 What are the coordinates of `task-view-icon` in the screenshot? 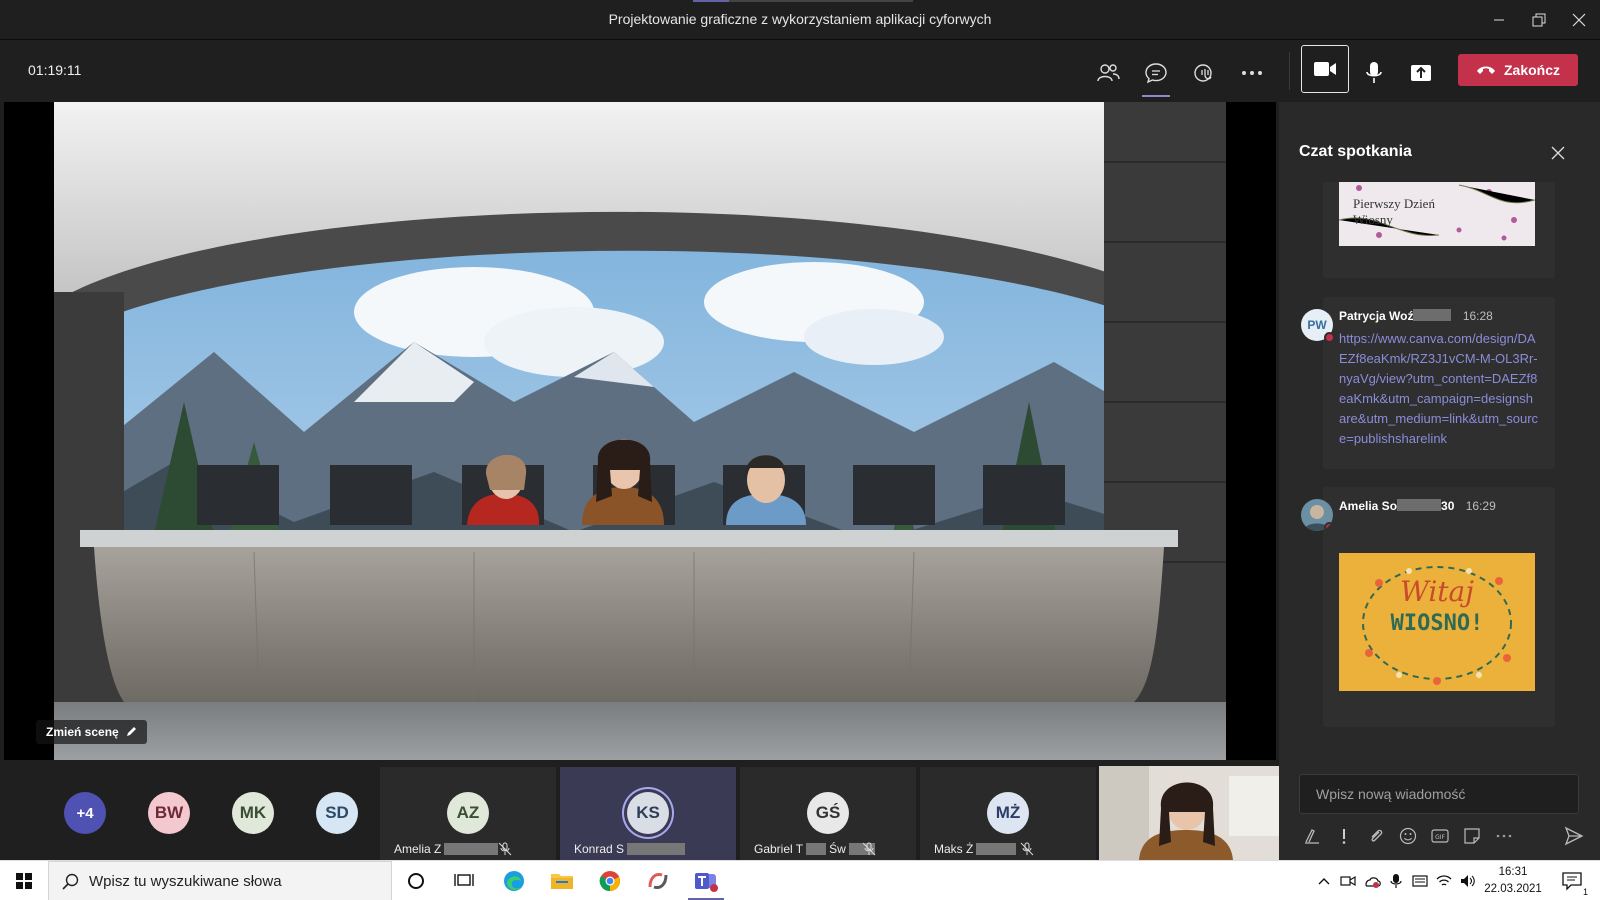 It's located at (464, 880).